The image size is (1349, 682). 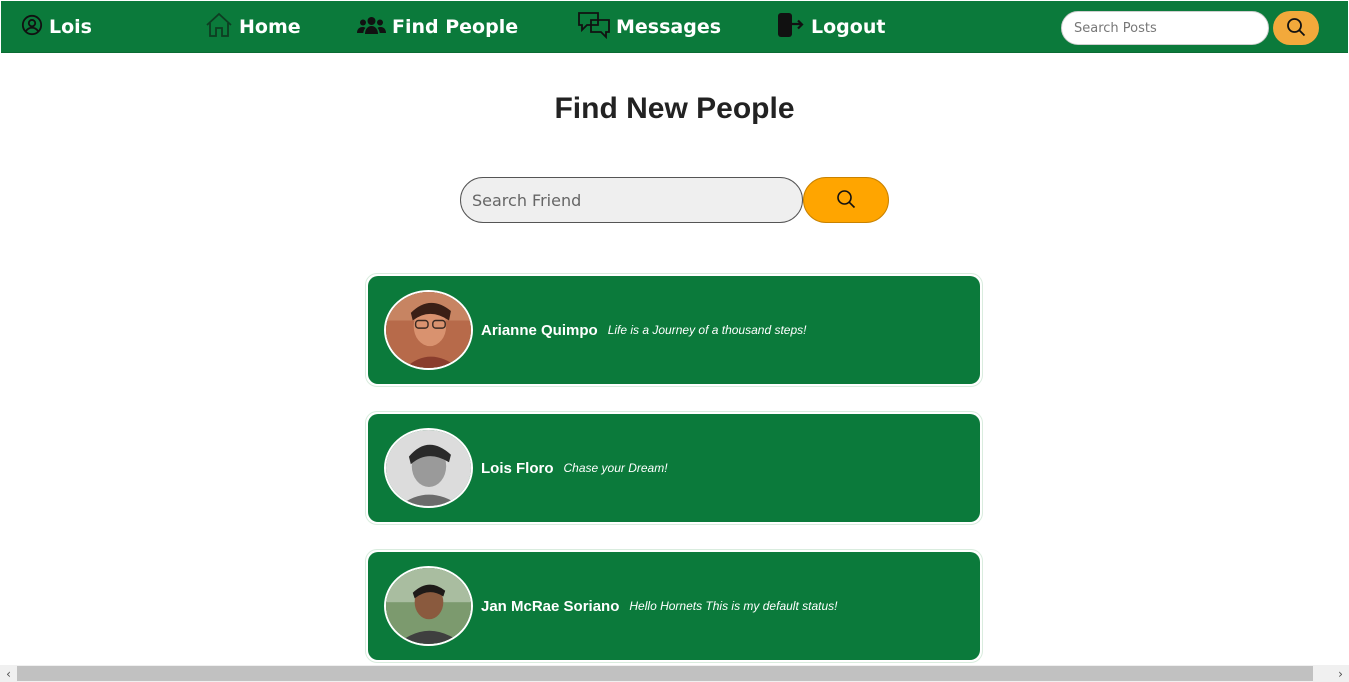 I want to click on nav-user-profile: Lois, so click(x=56, y=27).